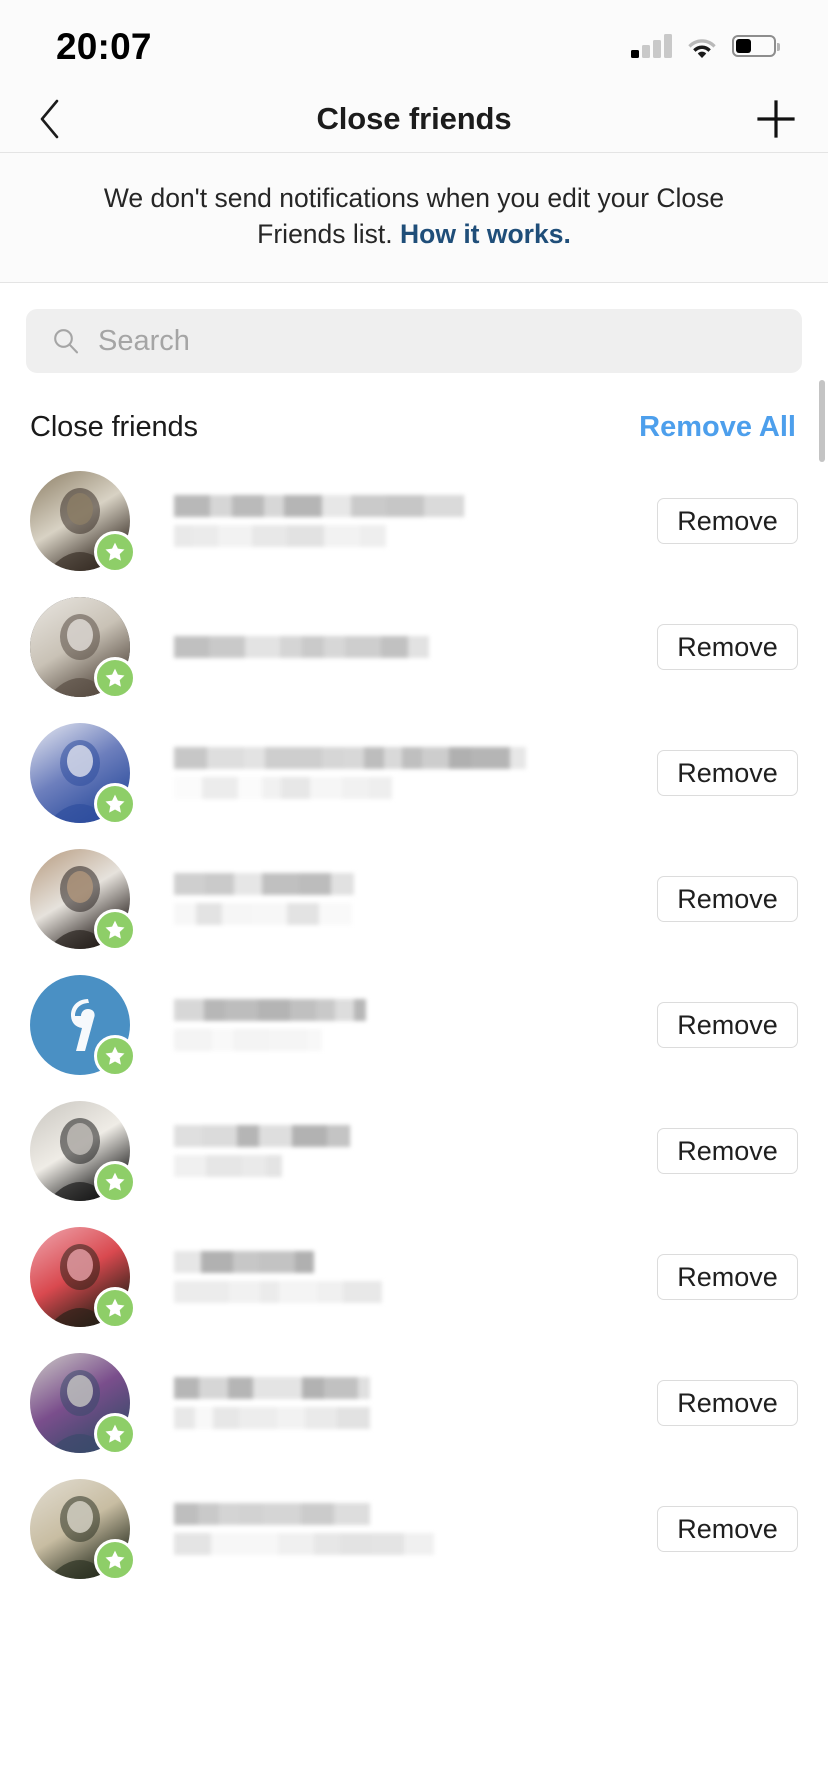 Image resolution: width=828 pixels, height=1792 pixels. What do you see at coordinates (702, 48) in the screenshot?
I see `wifi-icon` at bounding box center [702, 48].